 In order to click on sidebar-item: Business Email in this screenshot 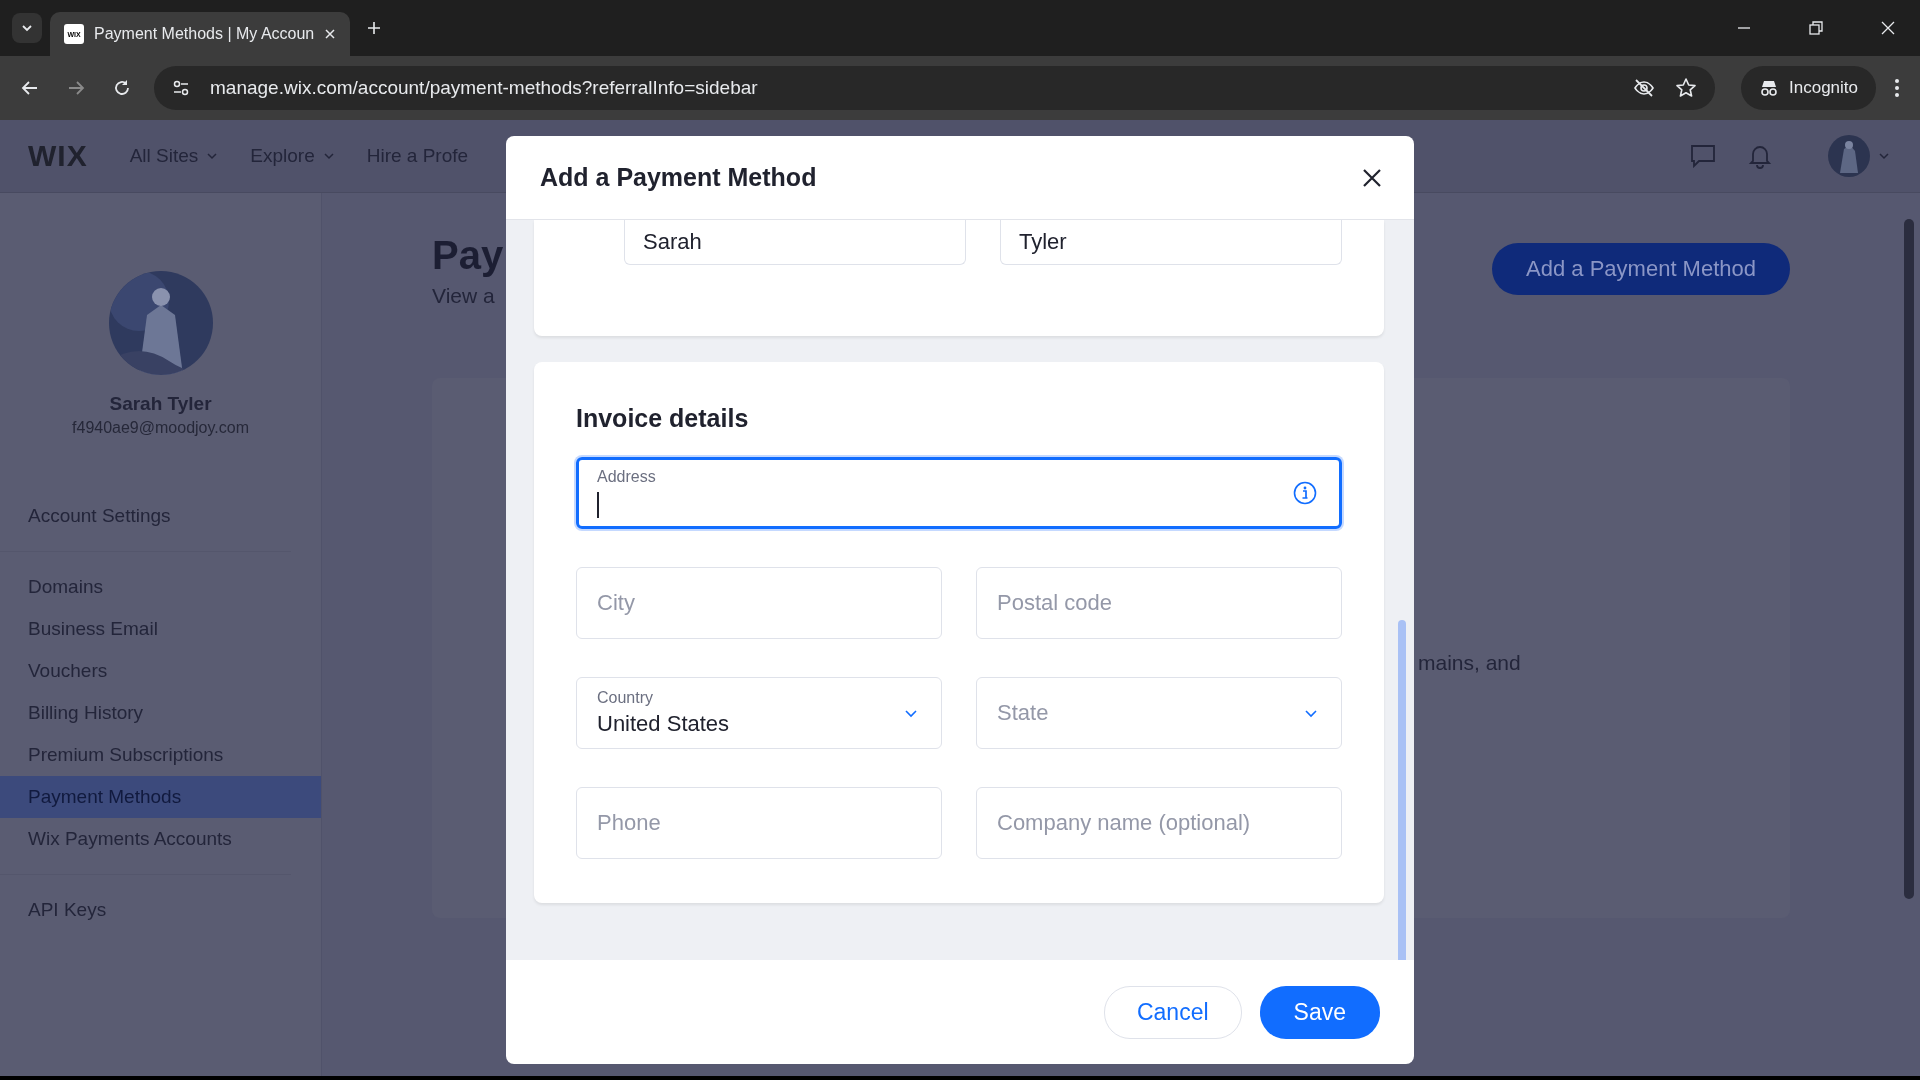, I will do `click(160, 629)`.